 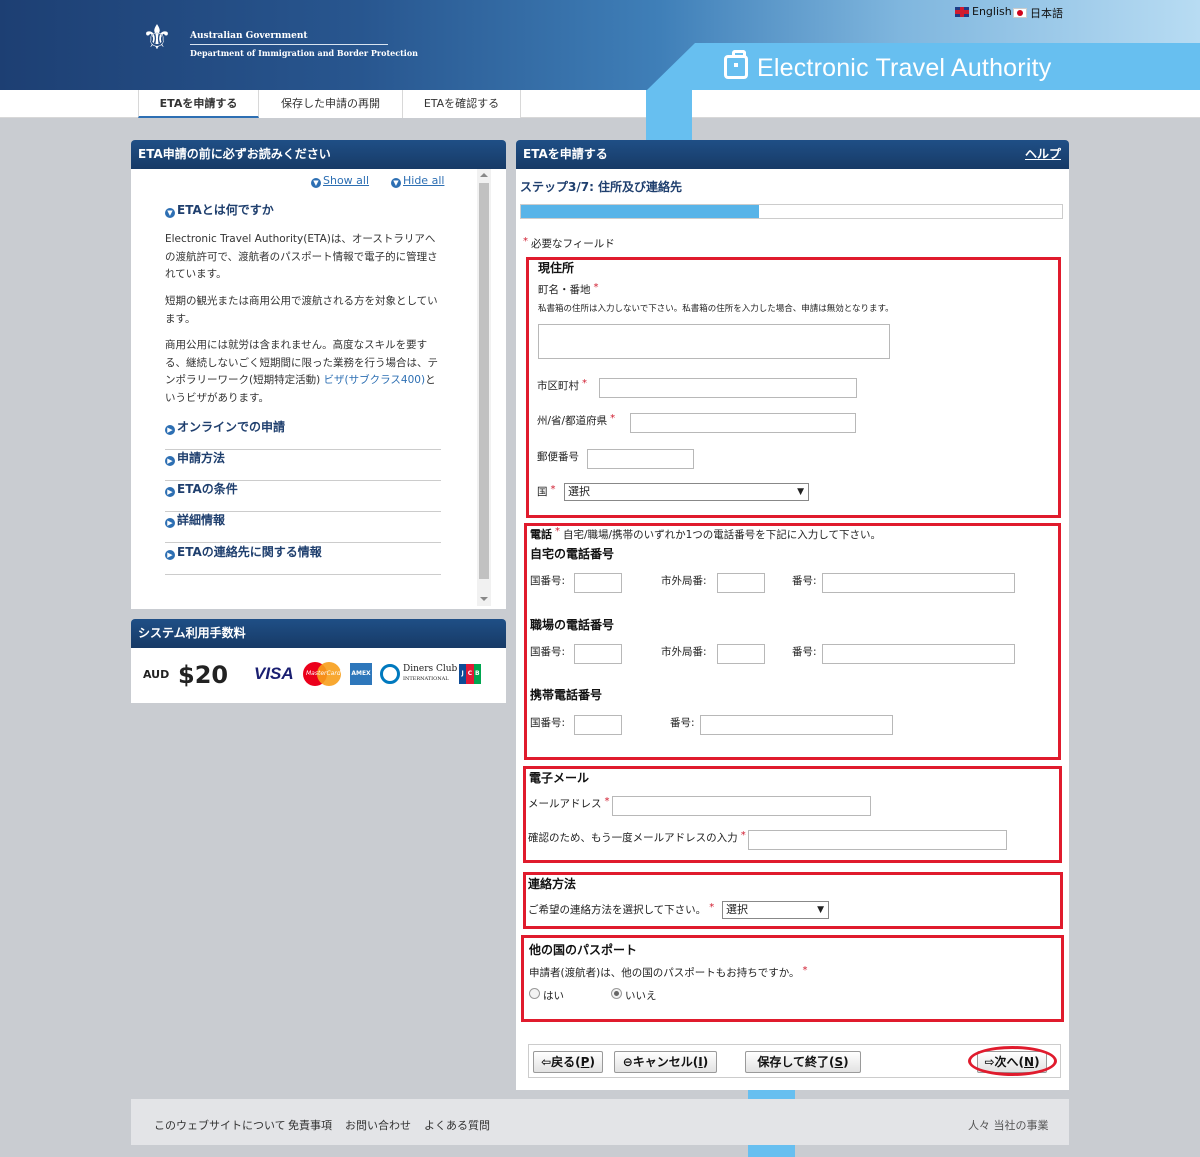 I want to click on accordion-eta-conditions: ▶ ETAの条件, so click(x=303, y=496).